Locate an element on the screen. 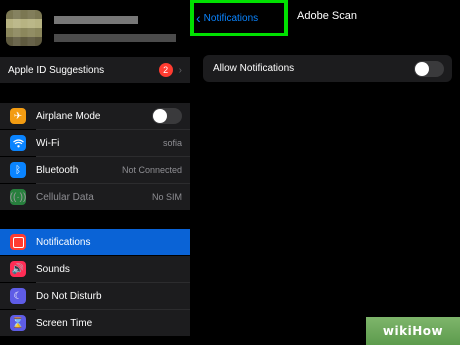 The width and height of the screenshot is (460, 345). notification-badge: 2 is located at coordinates (165, 70).